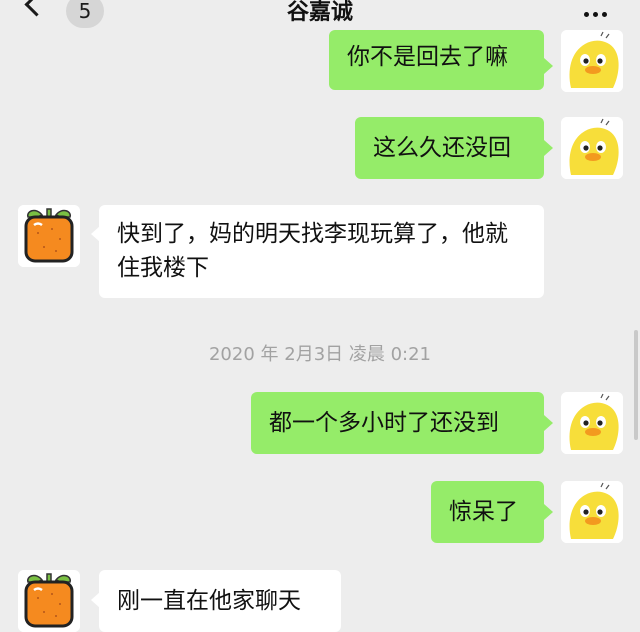 This screenshot has height=632, width=640. Describe the element at coordinates (49, 601) in the screenshot. I see `orange-avatar-icon` at that location.